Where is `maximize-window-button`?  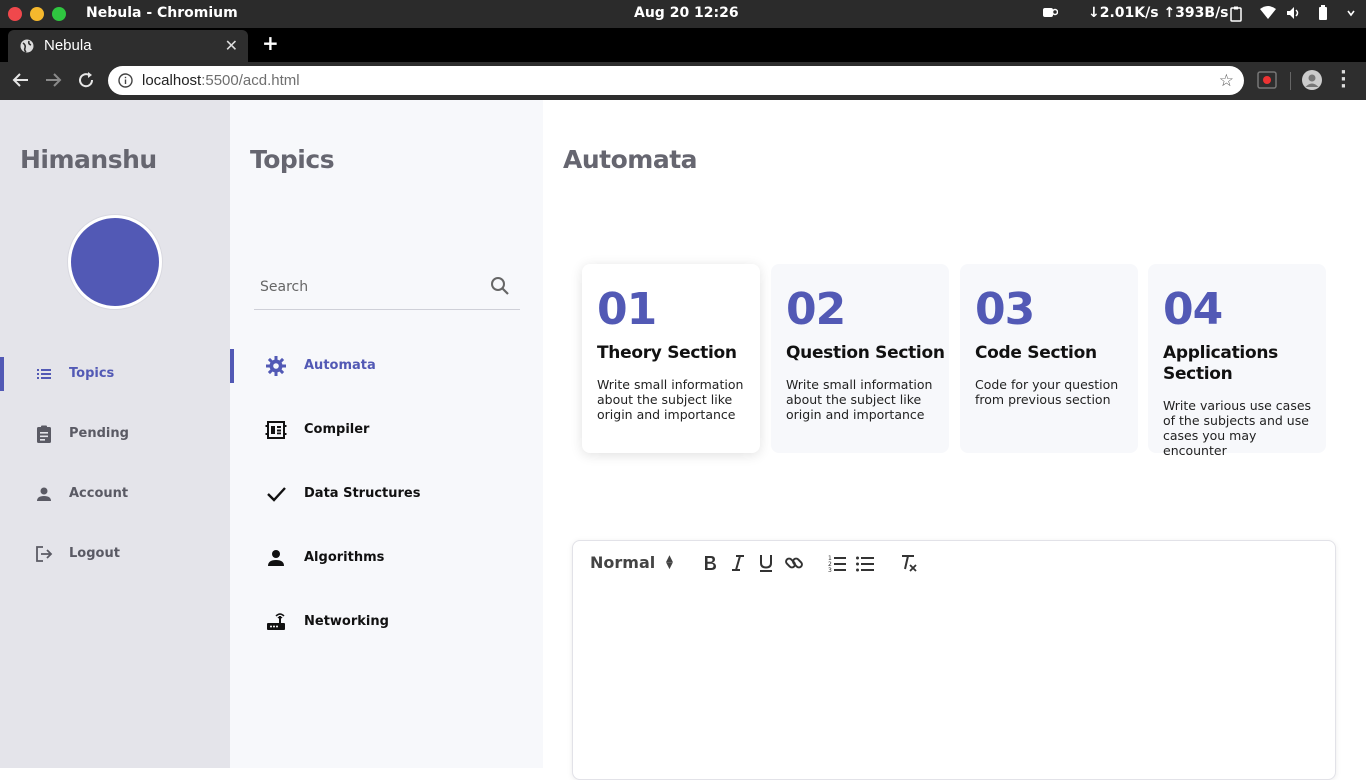
maximize-window-button is located at coordinates (59, 14).